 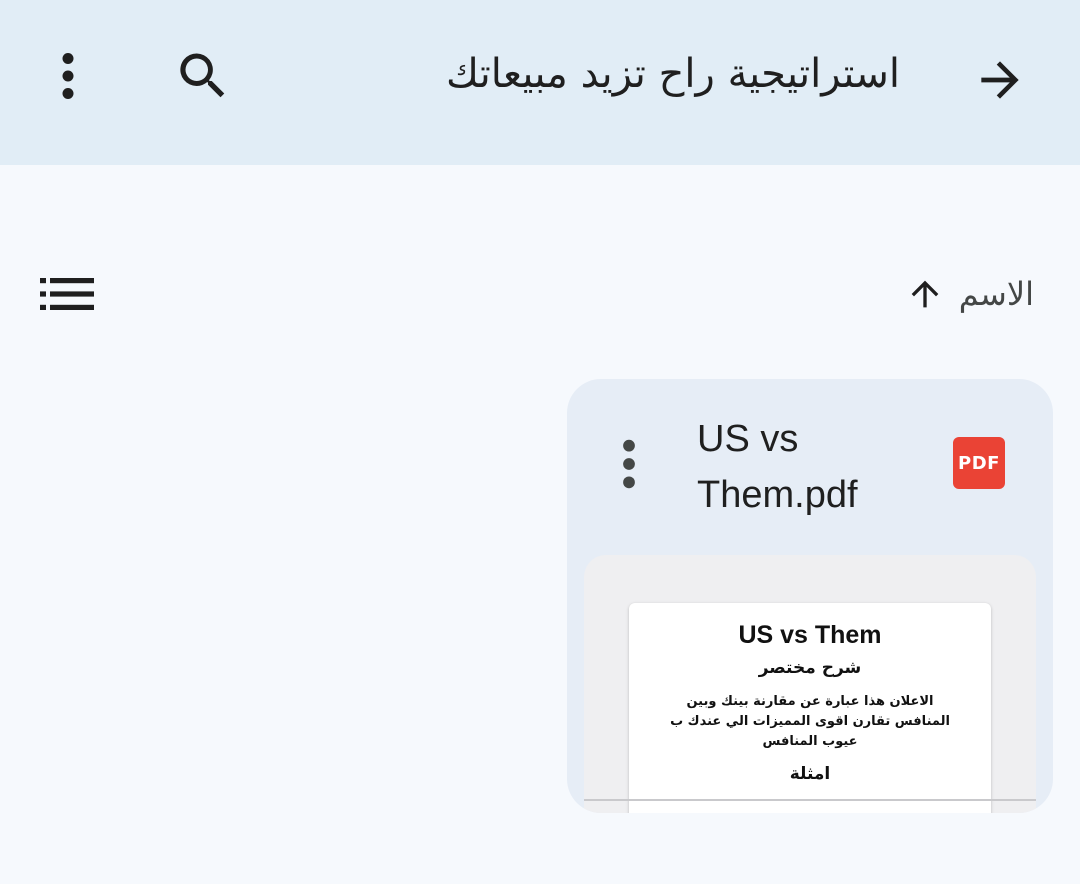 I want to click on sort-label: الاسم, so click(x=996, y=294).